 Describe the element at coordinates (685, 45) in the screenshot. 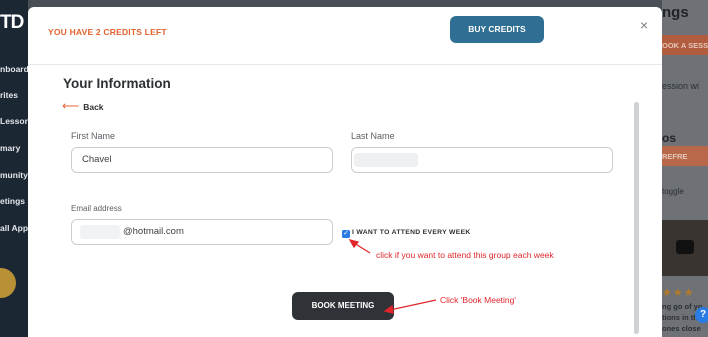

I see `background-book-session-button: OOK A SESS` at that location.